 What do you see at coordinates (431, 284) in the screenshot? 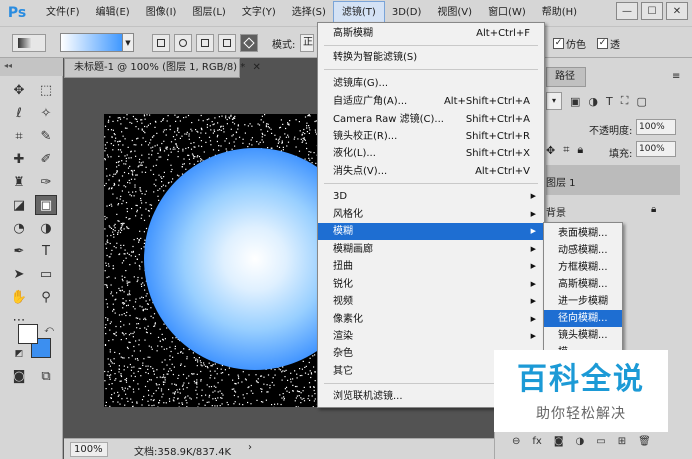
I see `filter-item-sharpen: 锐化 ▶` at bounding box center [431, 284].